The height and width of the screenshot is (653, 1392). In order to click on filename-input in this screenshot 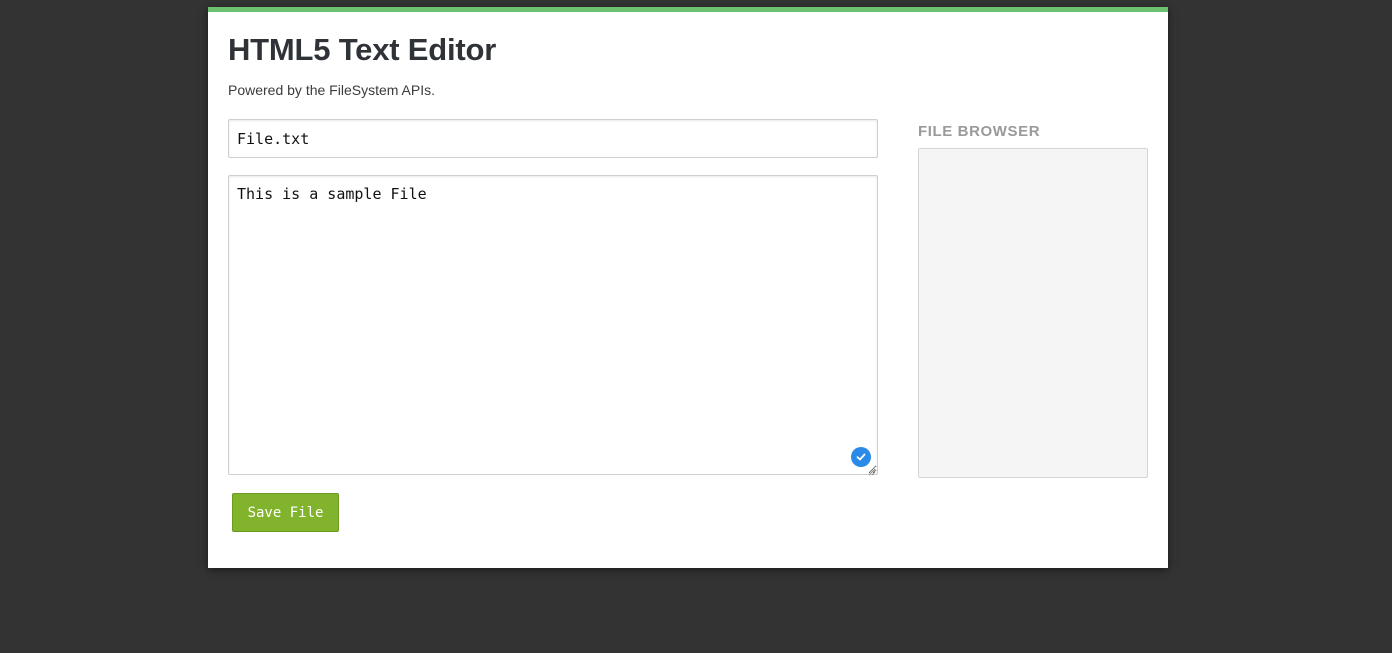, I will do `click(553, 138)`.